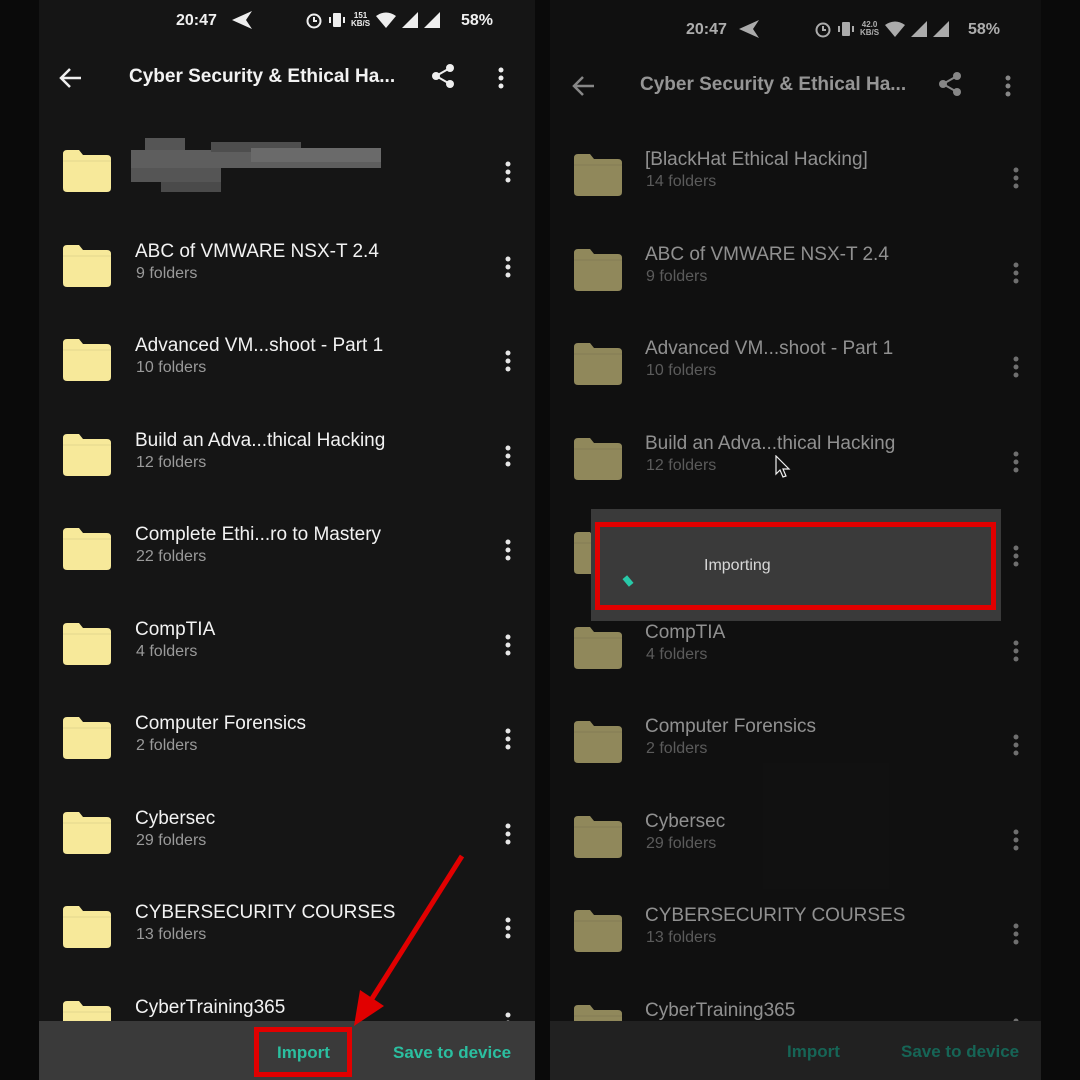 The image size is (1080, 1080). I want to click on status-bar: 20:47 151 KB/S 58%, so click(287, 22).